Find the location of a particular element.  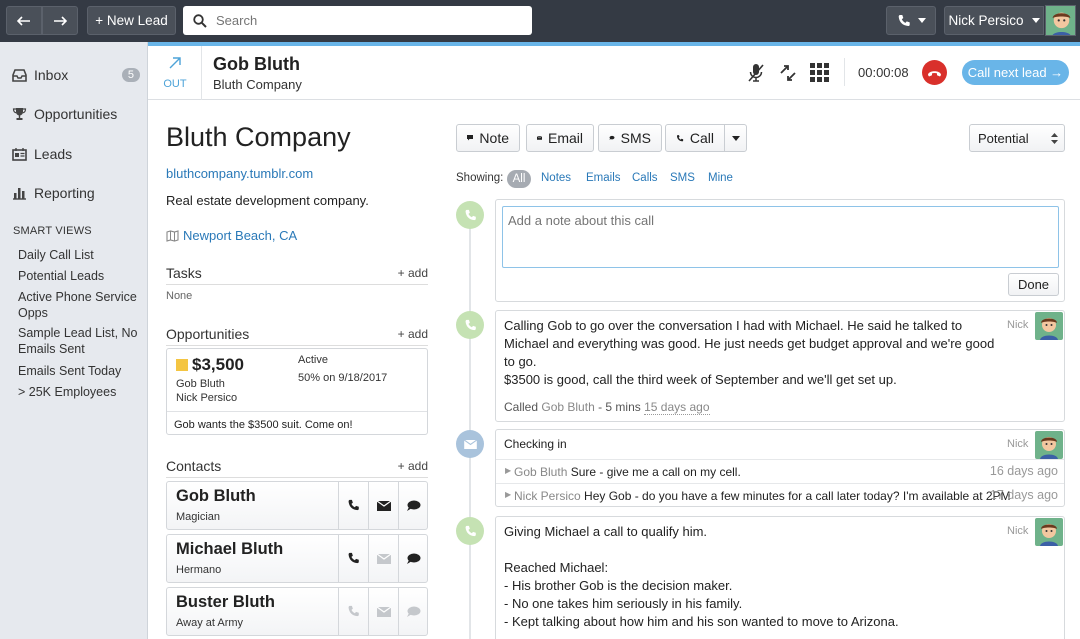

call-options-dropdown is located at coordinates (735, 138).